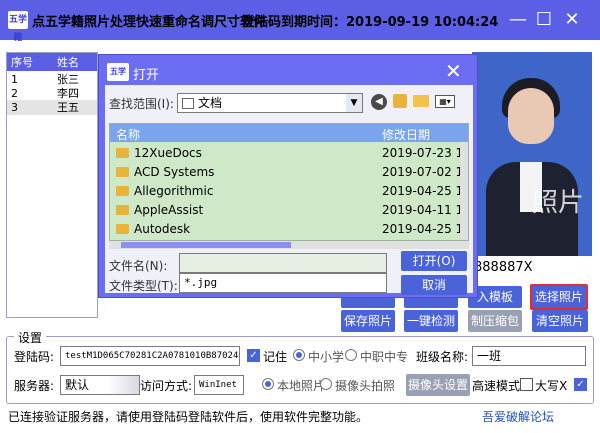  I want to click on remember-checkbox: ✓, so click(253, 355).